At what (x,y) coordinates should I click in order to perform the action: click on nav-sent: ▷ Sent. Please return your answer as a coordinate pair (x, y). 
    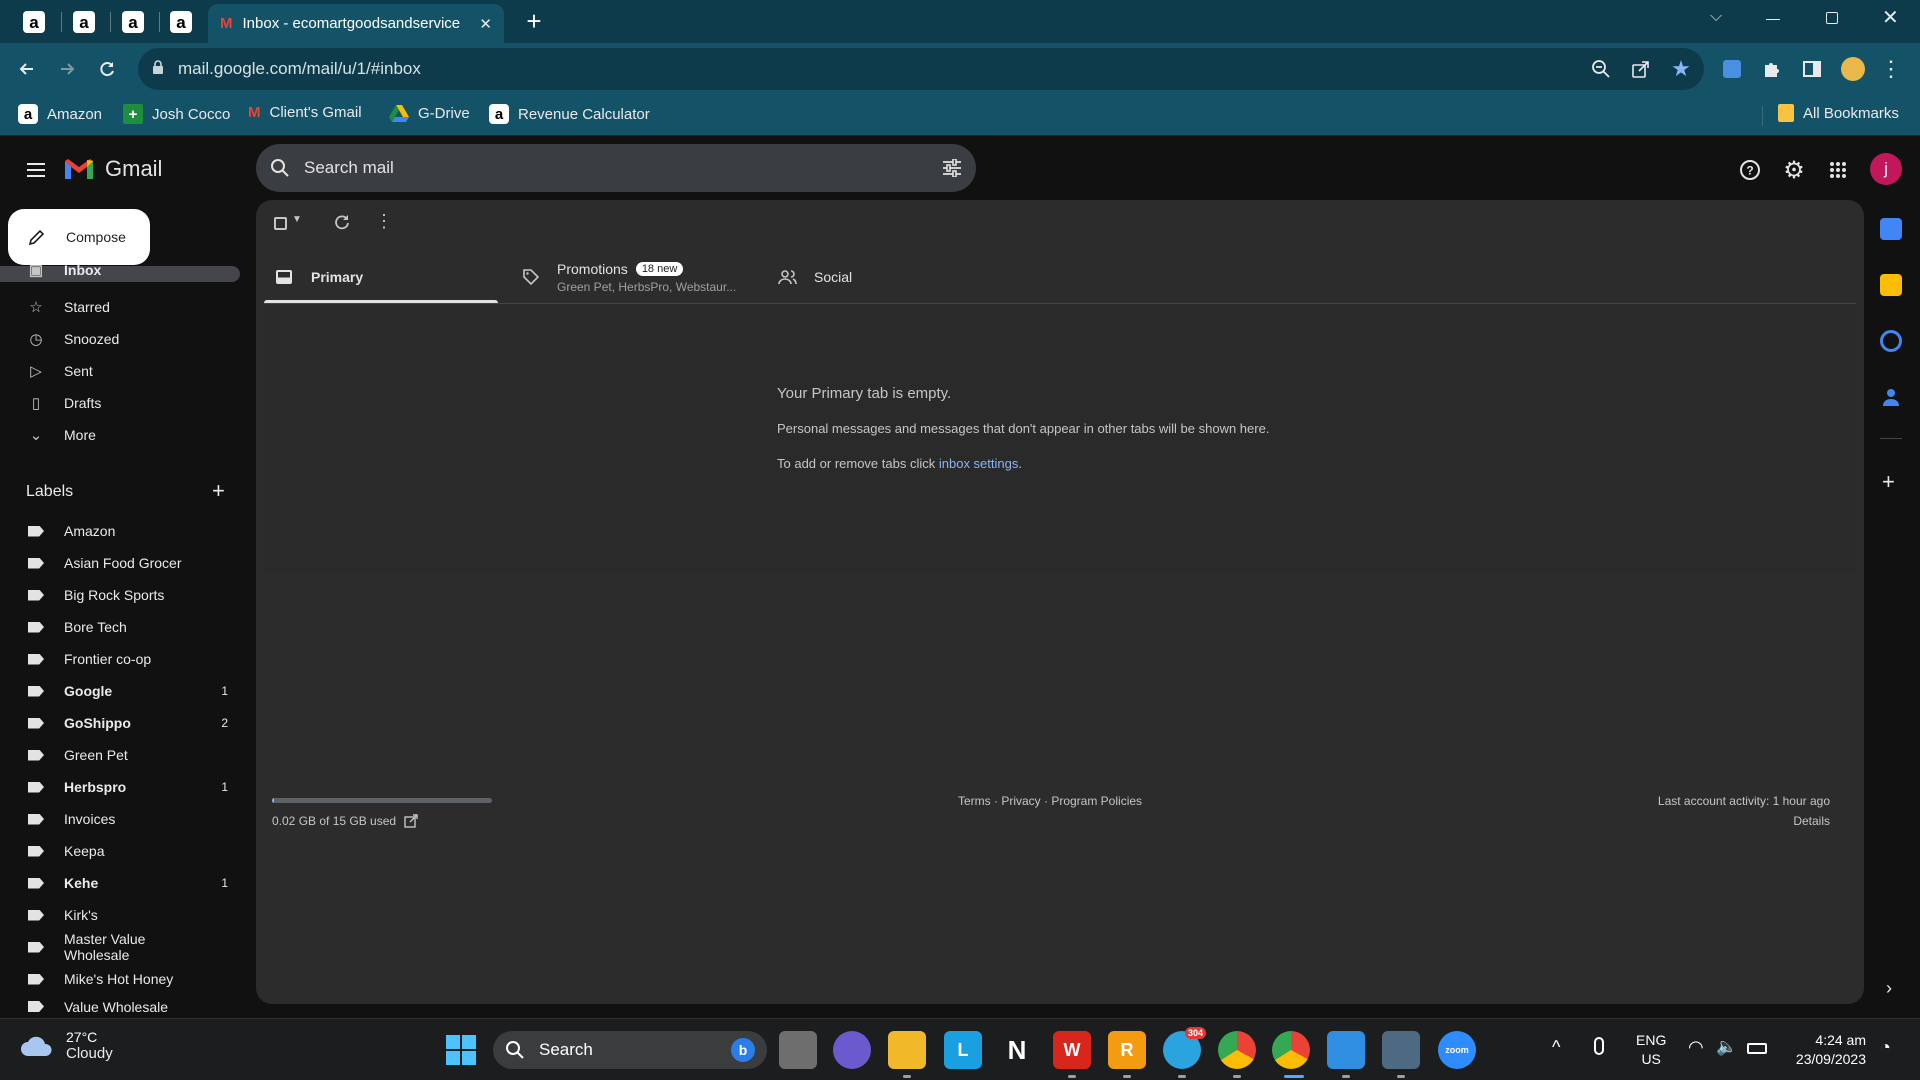
    Looking at the image, I should click on (120, 371).